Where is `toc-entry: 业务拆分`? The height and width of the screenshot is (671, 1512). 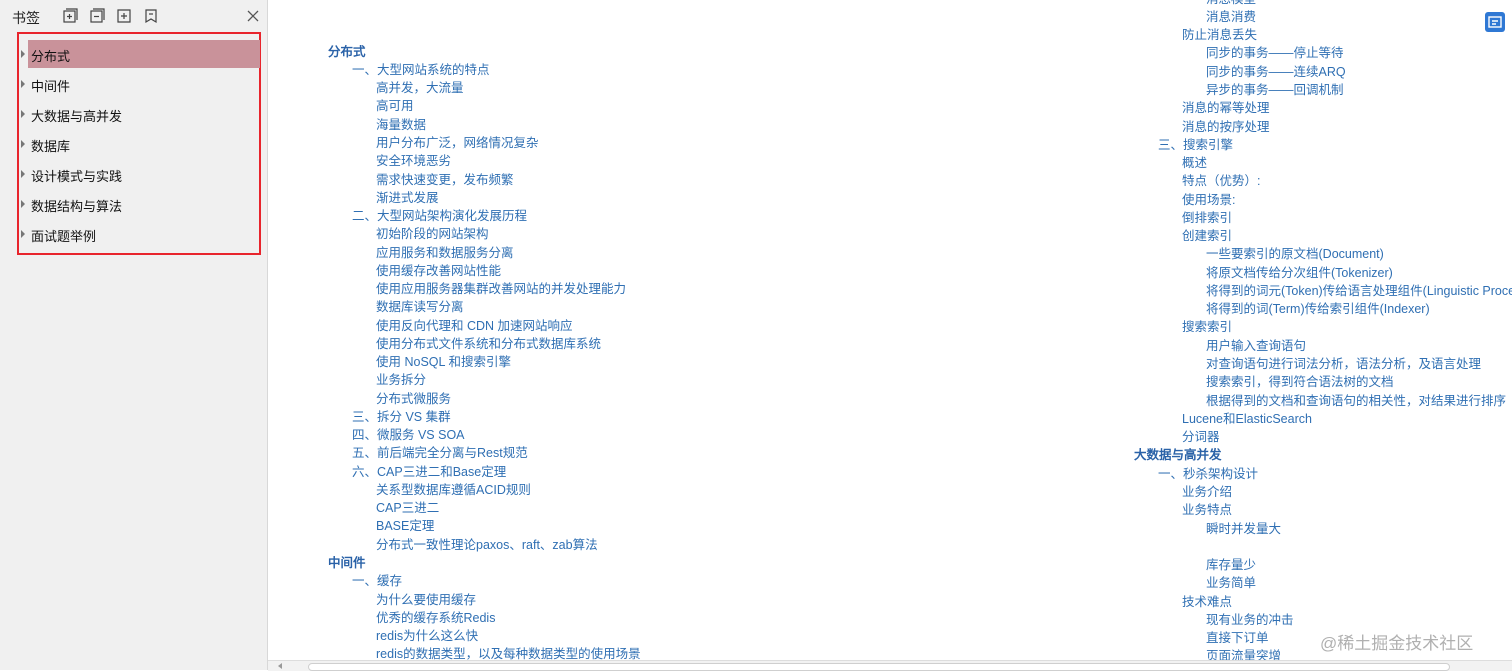
toc-entry: 业务拆分 is located at coordinates (401, 380).